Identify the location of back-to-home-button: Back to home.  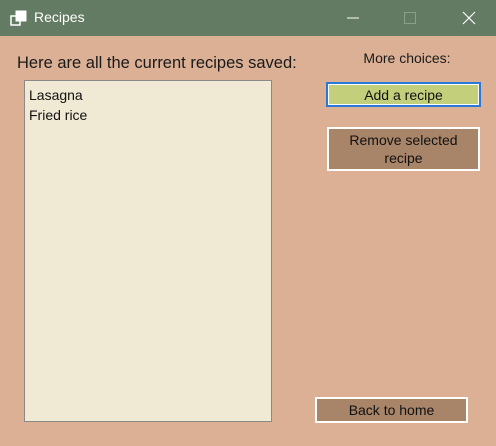
(391, 410).